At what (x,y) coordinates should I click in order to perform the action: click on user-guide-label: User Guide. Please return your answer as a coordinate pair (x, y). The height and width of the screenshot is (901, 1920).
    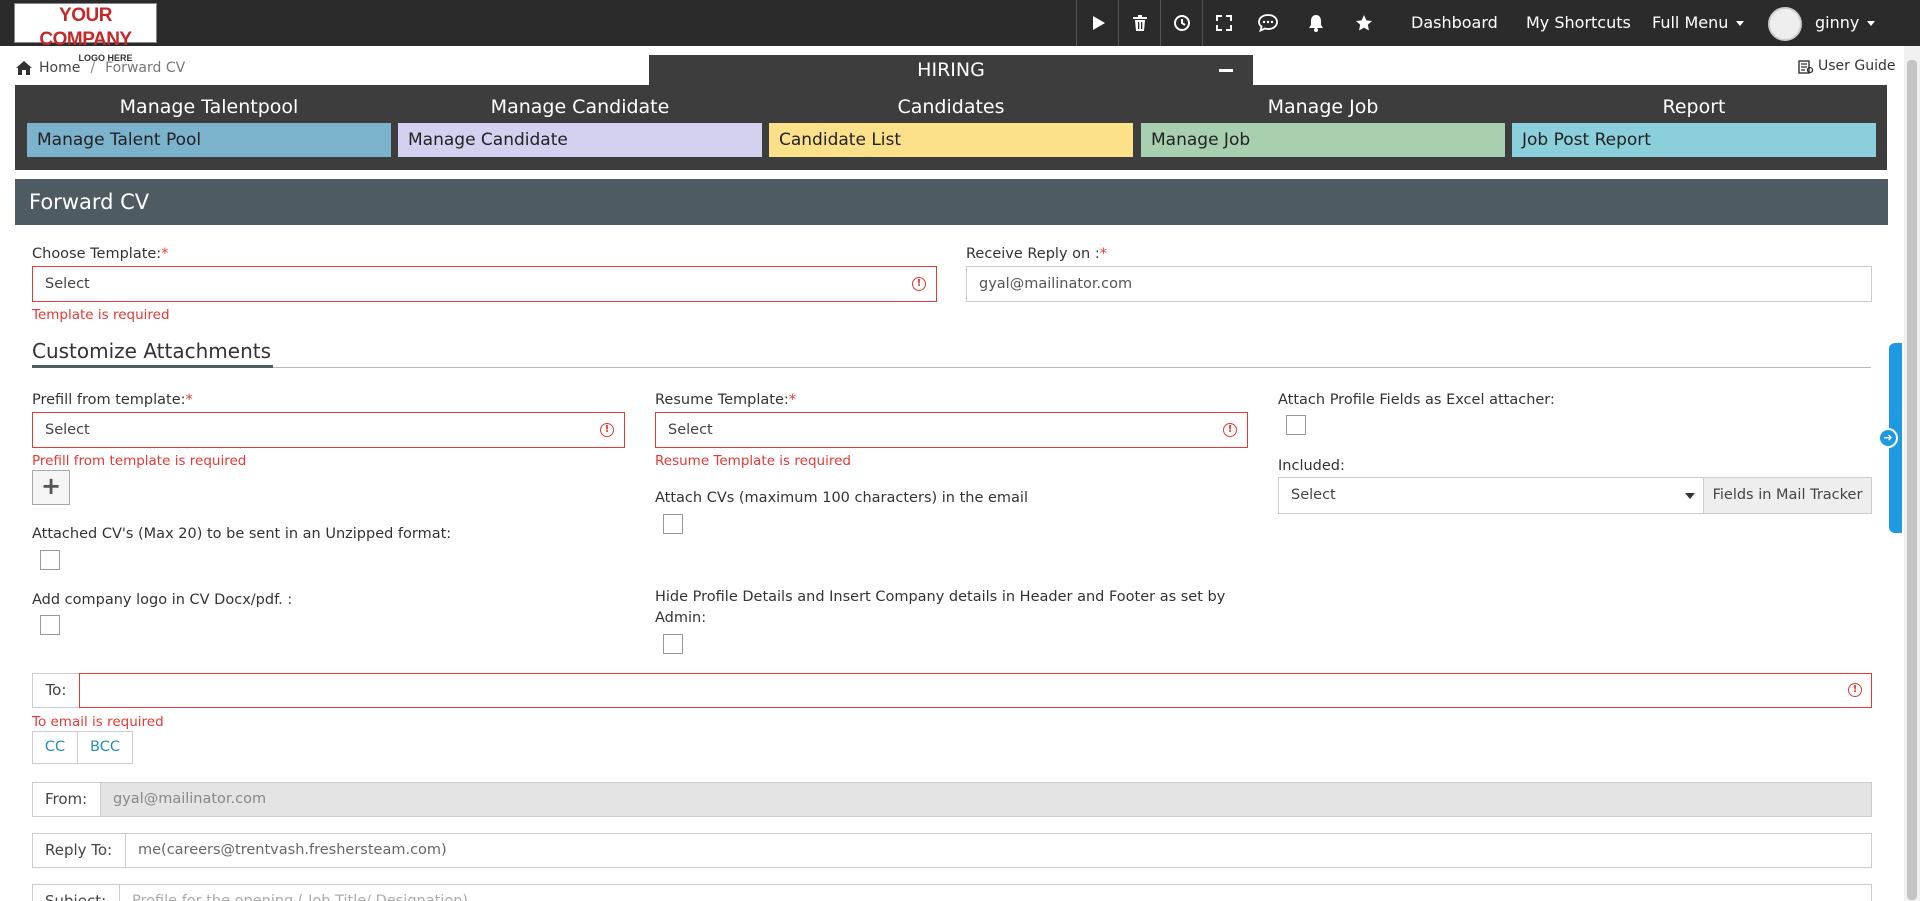
    Looking at the image, I should click on (1857, 66).